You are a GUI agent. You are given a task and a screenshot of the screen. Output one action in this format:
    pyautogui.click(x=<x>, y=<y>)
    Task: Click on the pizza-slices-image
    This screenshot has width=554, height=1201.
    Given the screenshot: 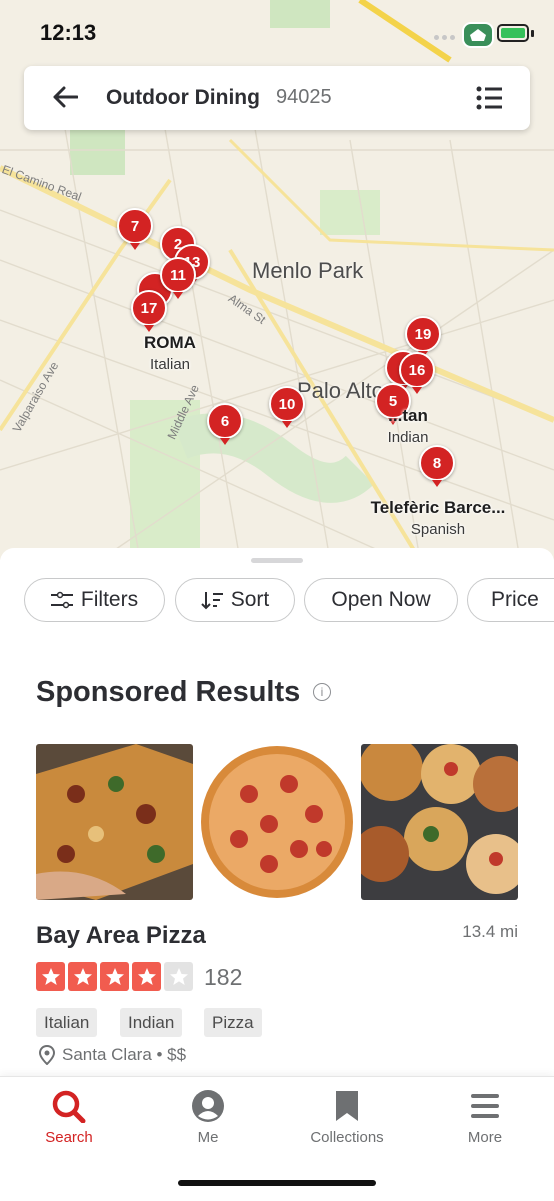 What is the action you would take?
    pyautogui.click(x=114, y=822)
    